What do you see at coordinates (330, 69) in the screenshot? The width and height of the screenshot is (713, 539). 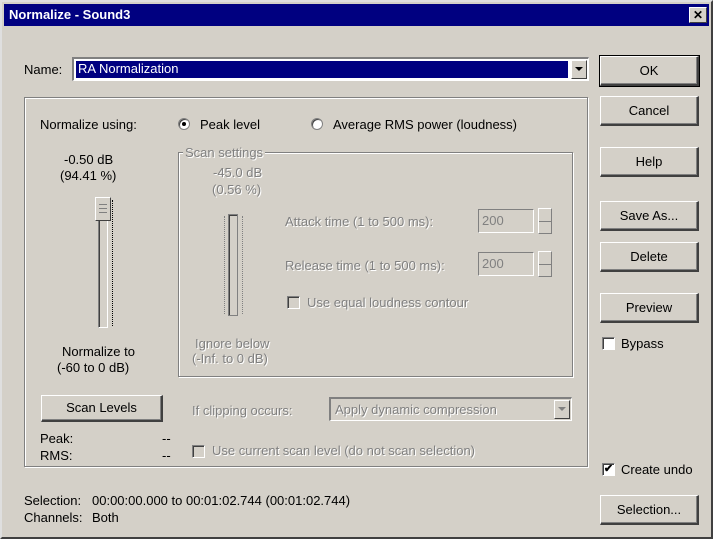 I see `preset-name-select: RA Normalization` at bounding box center [330, 69].